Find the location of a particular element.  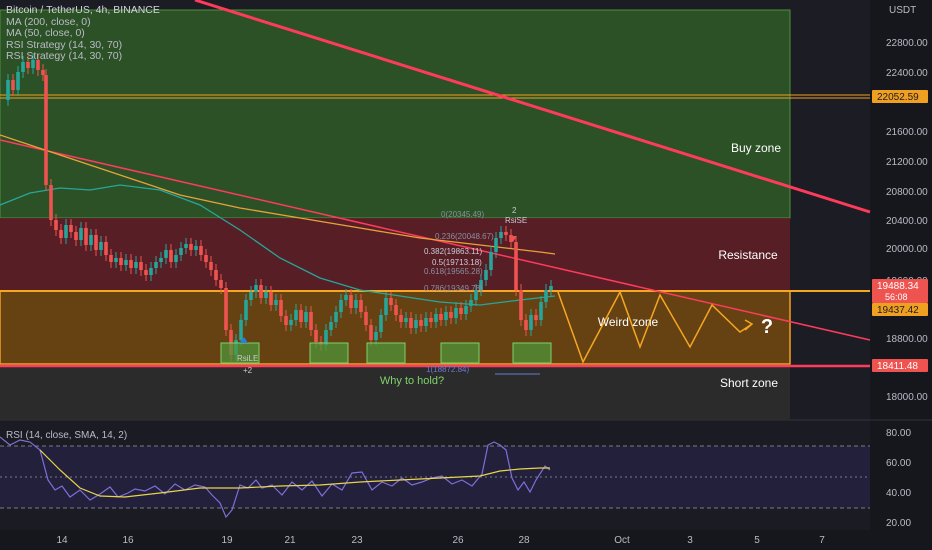

rsi-legend: RSI (14, close, SMA, 14, 2) is located at coordinates (66, 435).